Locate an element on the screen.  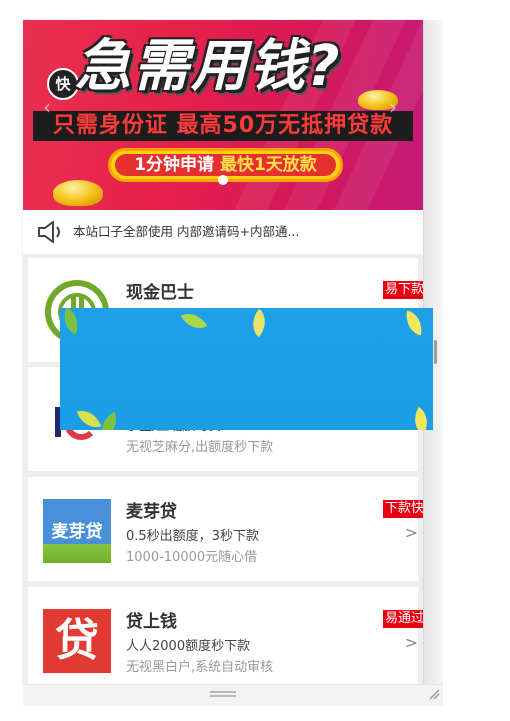
loan-tag: 易通过 is located at coordinates (402, 619).